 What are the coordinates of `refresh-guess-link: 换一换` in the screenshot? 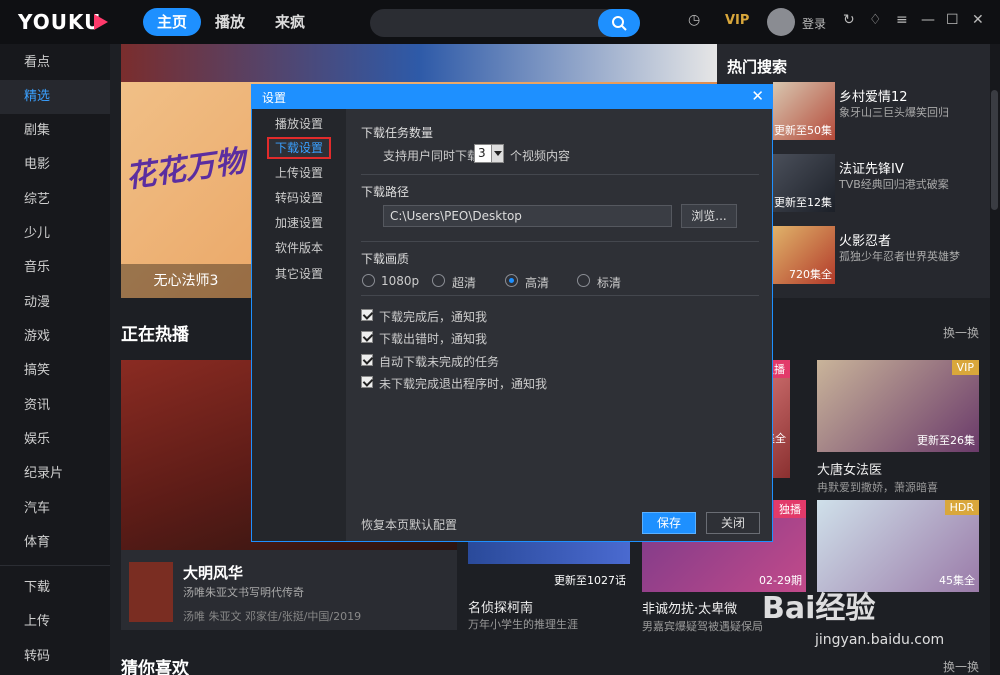 It's located at (961, 666).